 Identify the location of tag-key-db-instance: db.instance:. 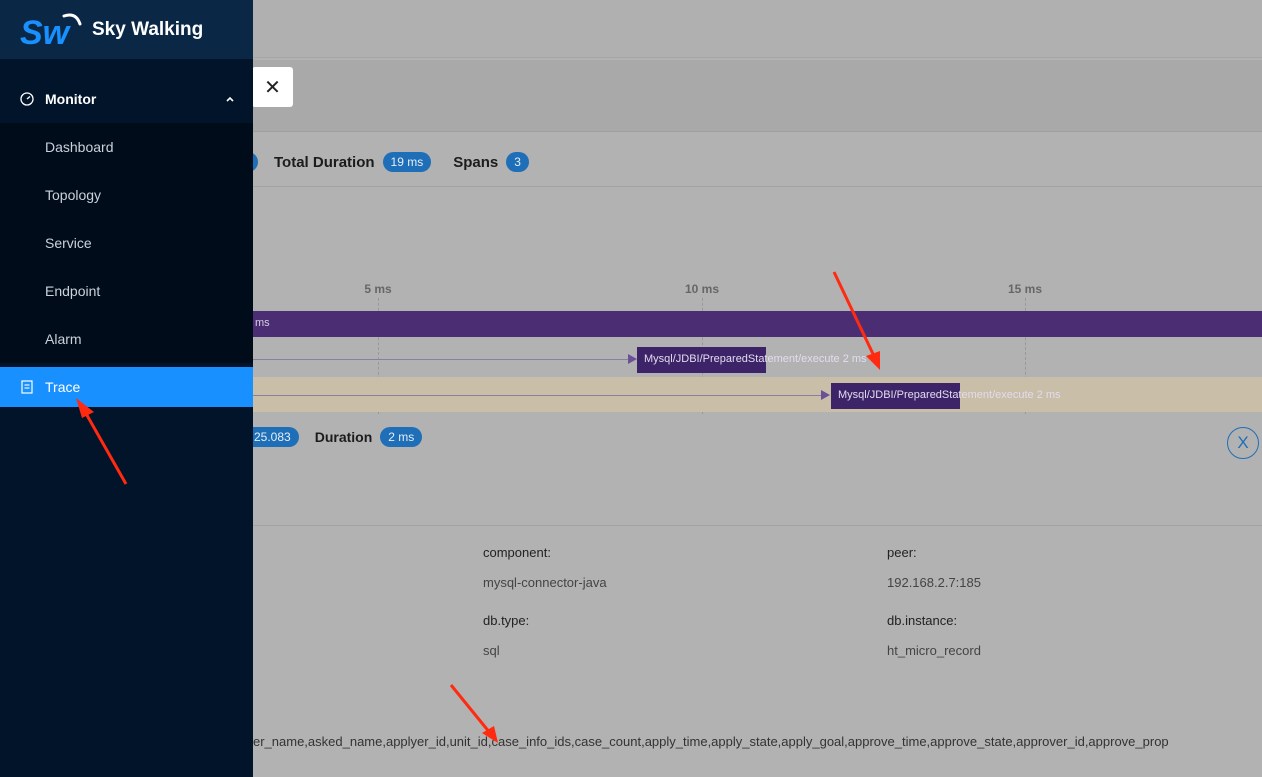
(922, 620).